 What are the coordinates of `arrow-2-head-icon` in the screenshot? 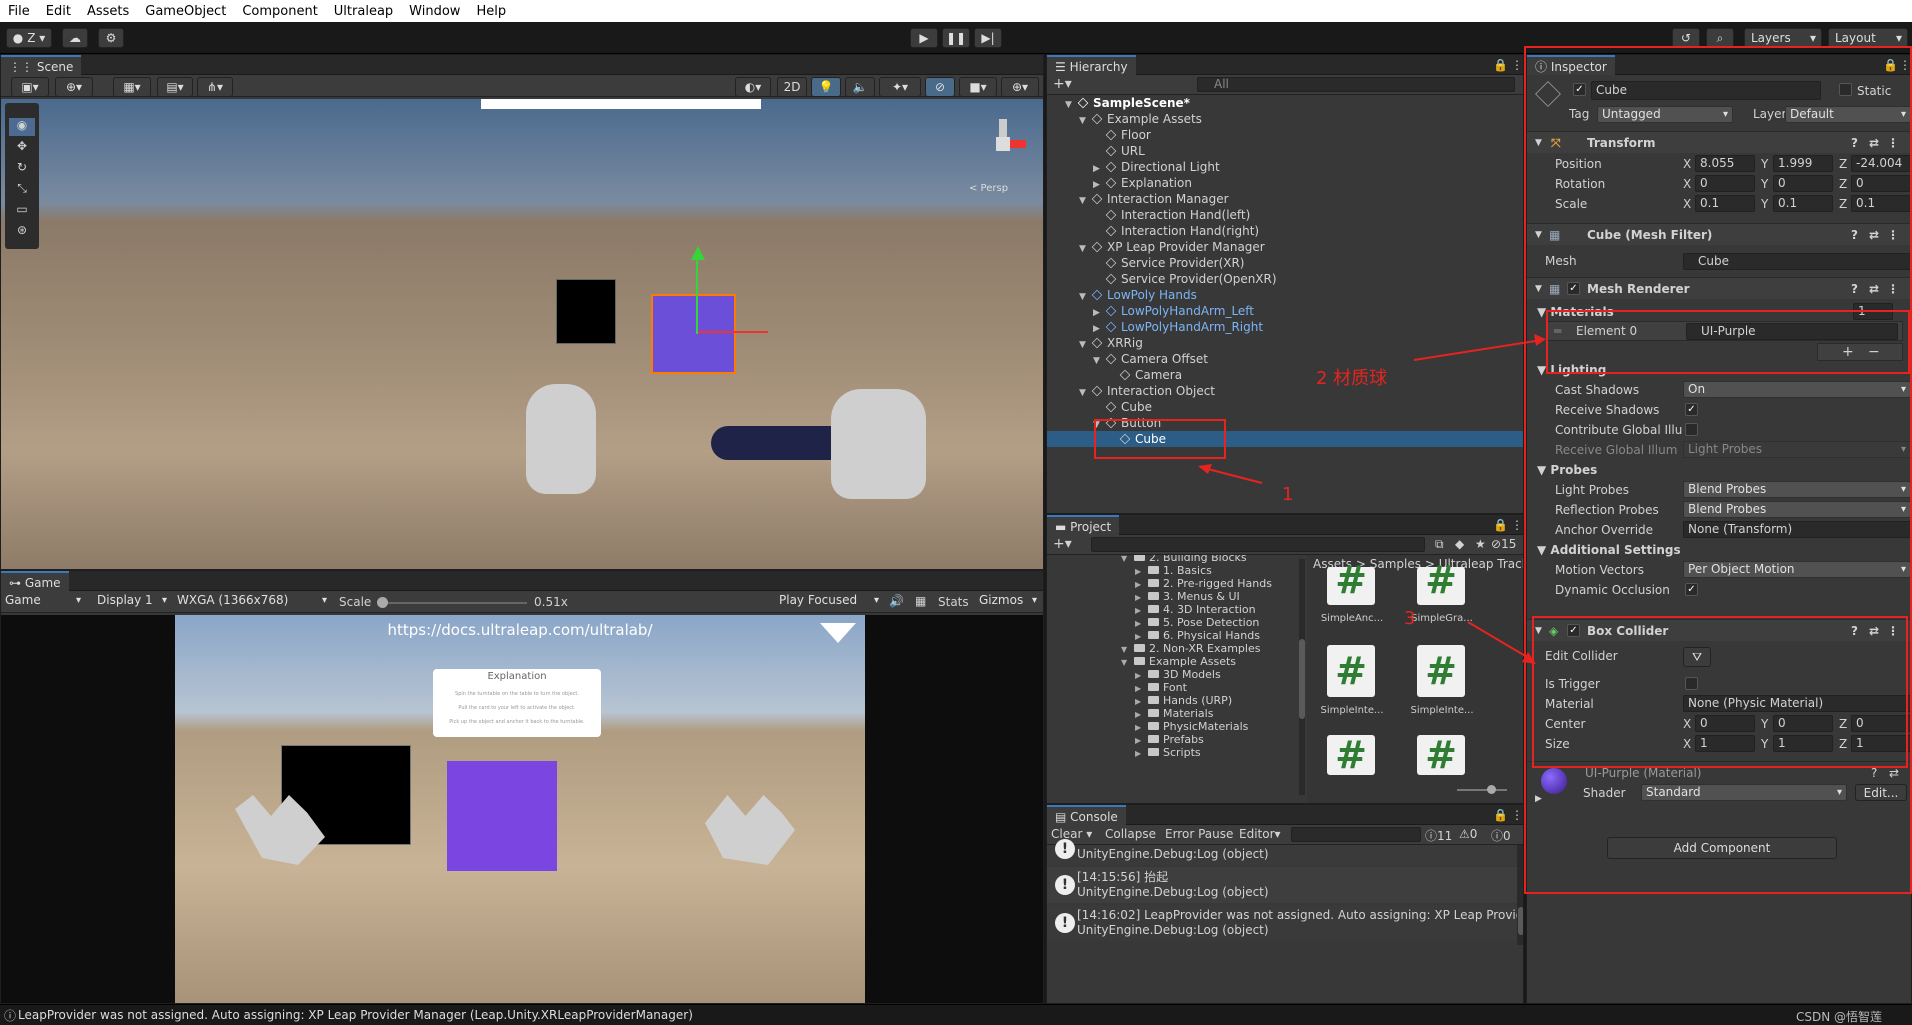 It's located at (1540, 340).